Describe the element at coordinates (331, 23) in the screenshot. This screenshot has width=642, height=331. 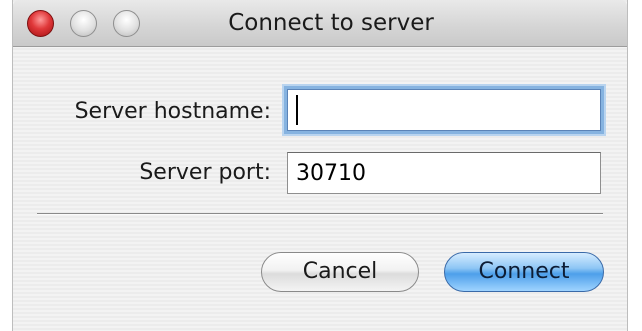
I see `window-title: Connect to server` at that location.